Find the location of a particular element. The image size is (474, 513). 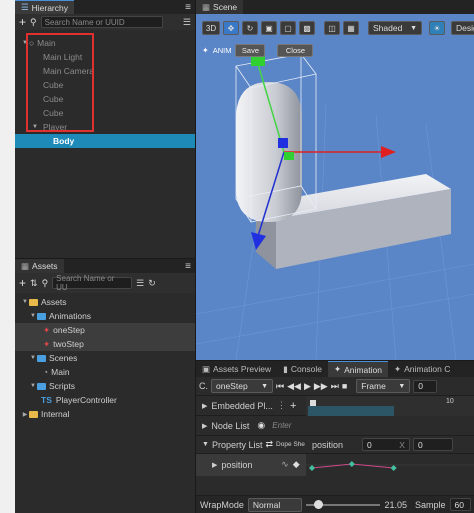

speed-slider is located at coordinates (343, 504).